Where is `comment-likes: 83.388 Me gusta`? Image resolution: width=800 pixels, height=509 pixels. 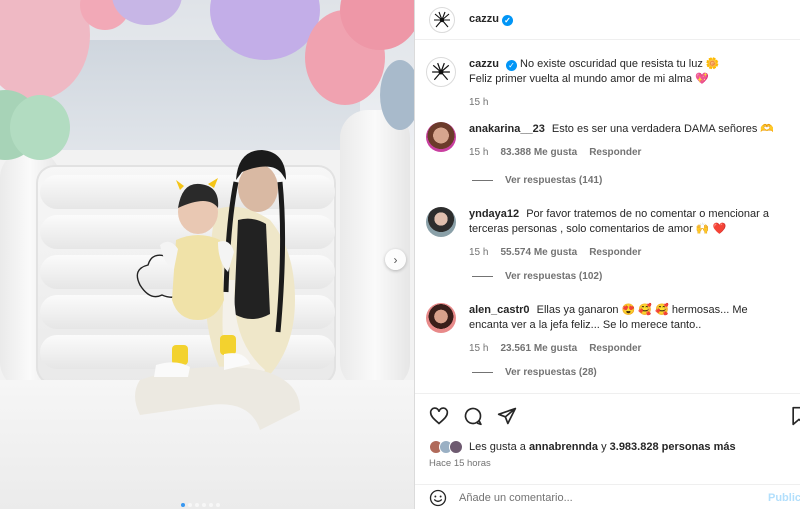
comment-likes: 83.388 Me gusta is located at coordinates (538, 152).